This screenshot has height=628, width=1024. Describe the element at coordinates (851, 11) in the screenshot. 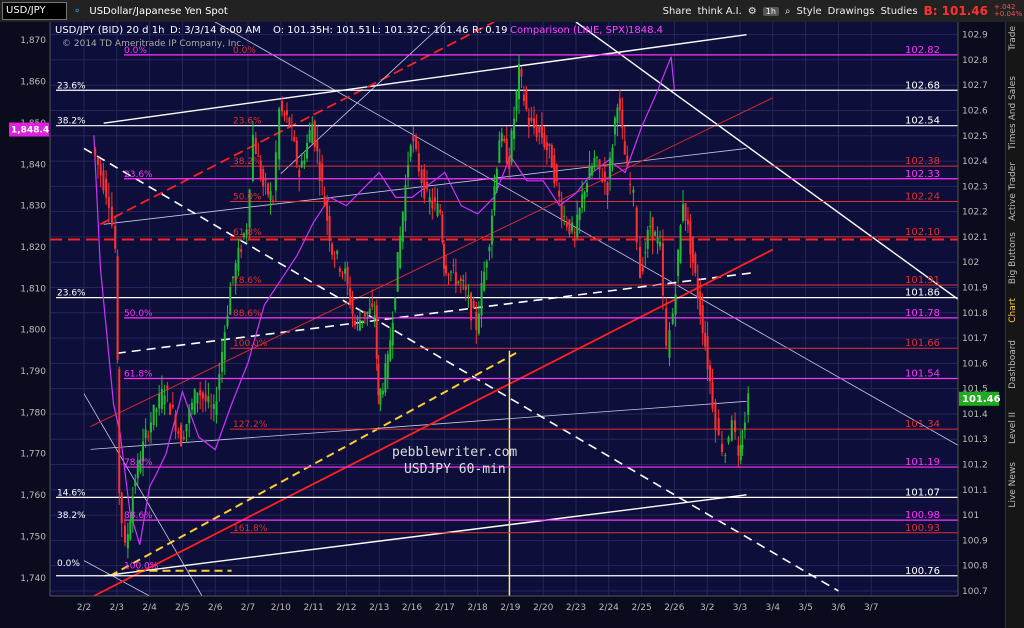

I see `drawings-button: Drawings` at that location.